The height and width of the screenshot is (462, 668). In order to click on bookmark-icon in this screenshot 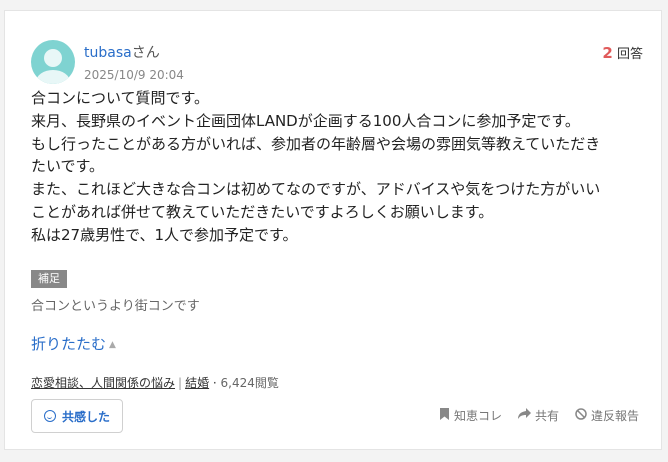, I will do `click(444, 415)`.